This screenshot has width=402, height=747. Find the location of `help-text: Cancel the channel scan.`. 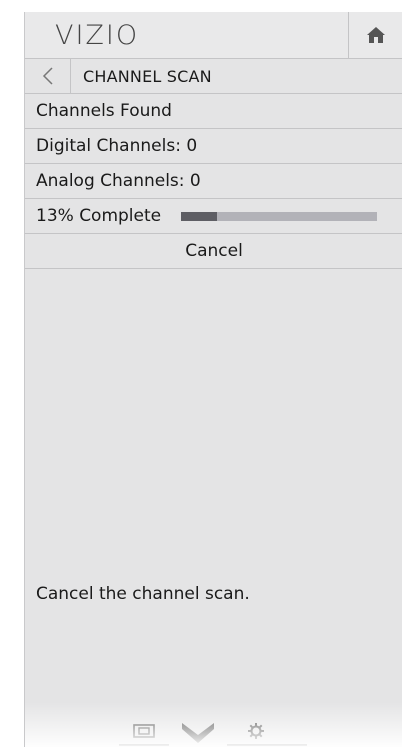

help-text: Cancel the channel scan. is located at coordinates (143, 594).